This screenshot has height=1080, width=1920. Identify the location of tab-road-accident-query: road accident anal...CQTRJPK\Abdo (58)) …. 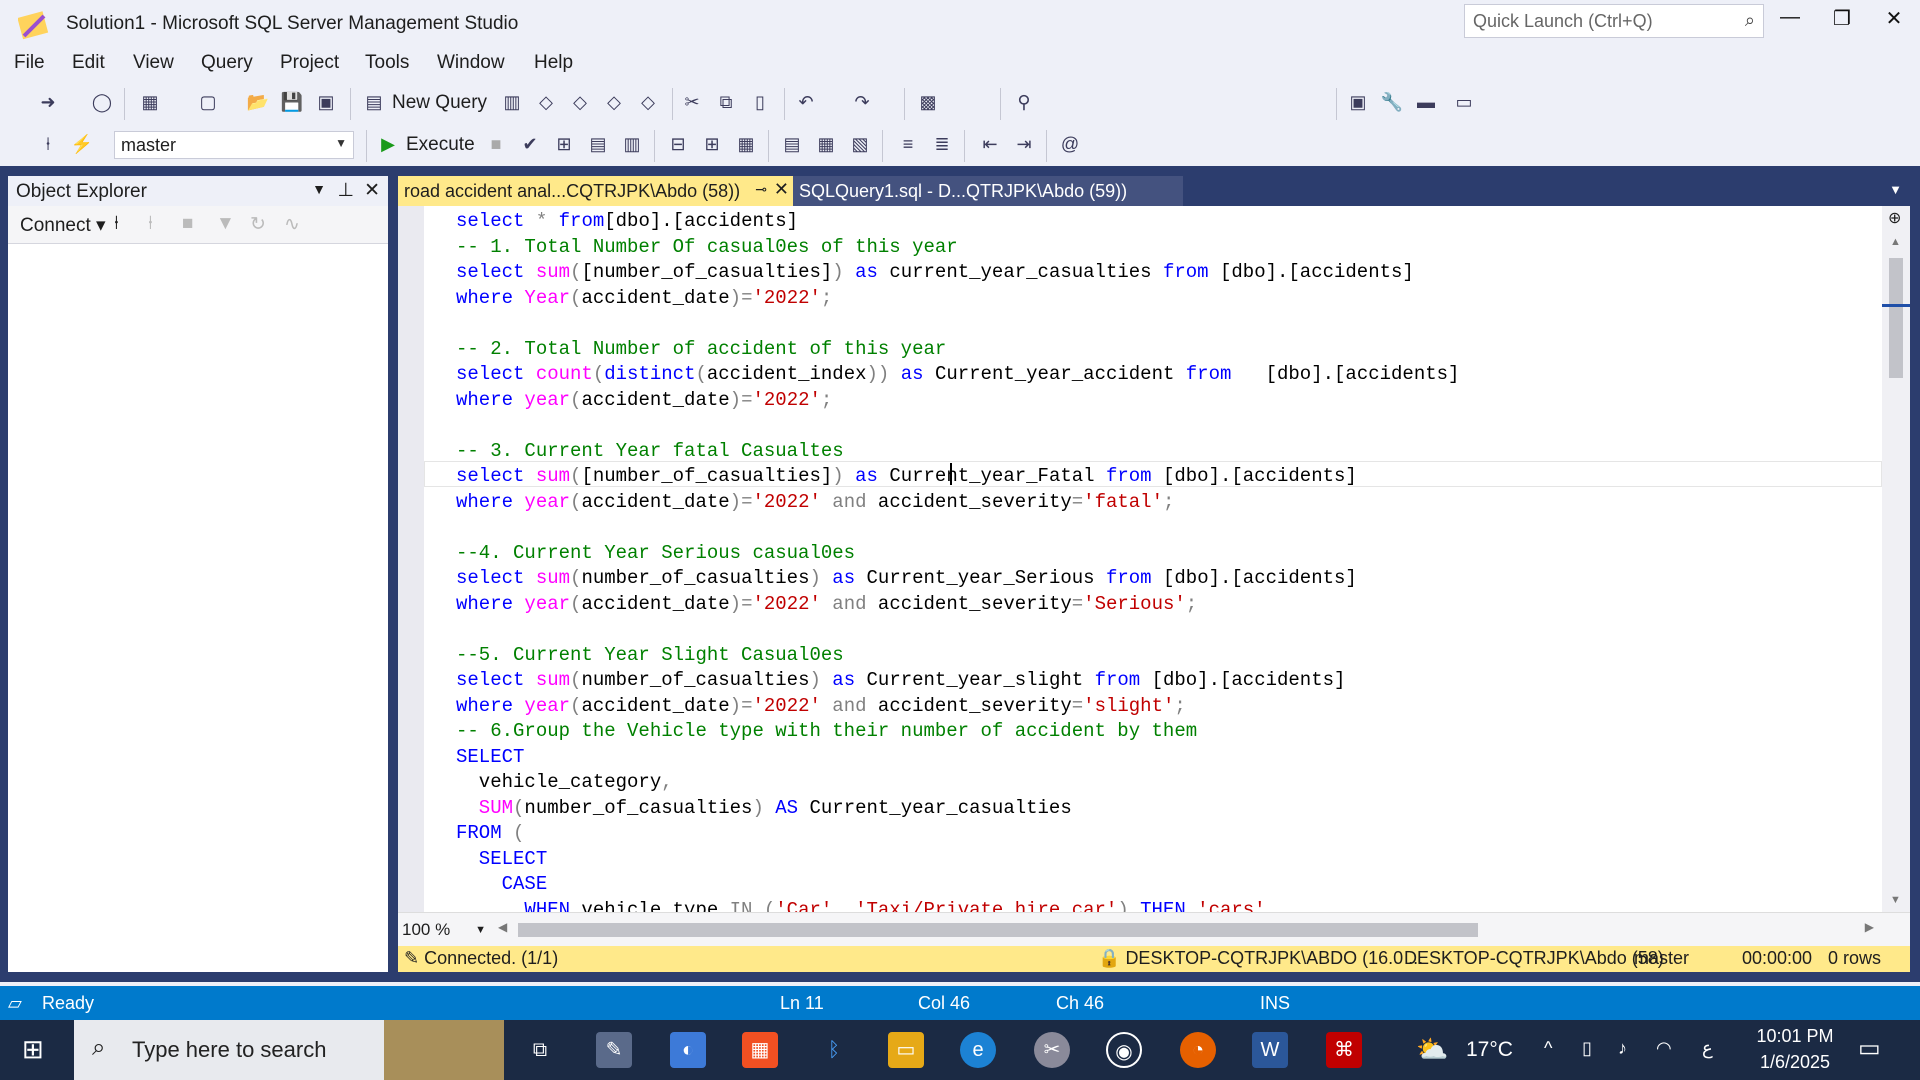
(595, 191).